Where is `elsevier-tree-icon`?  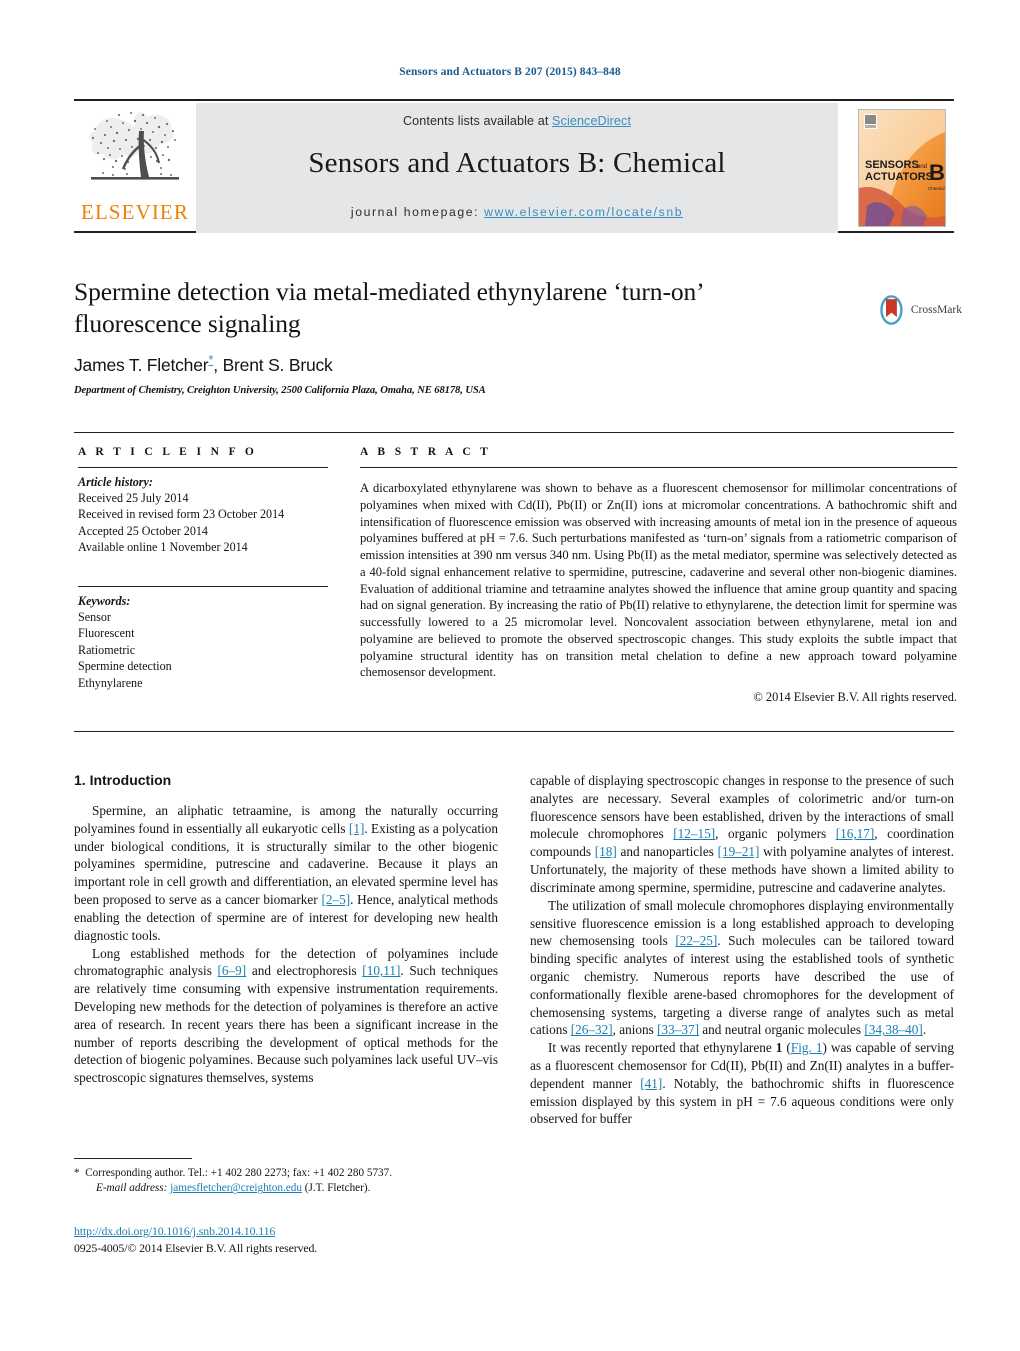 elsevier-tree-icon is located at coordinates (134, 146).